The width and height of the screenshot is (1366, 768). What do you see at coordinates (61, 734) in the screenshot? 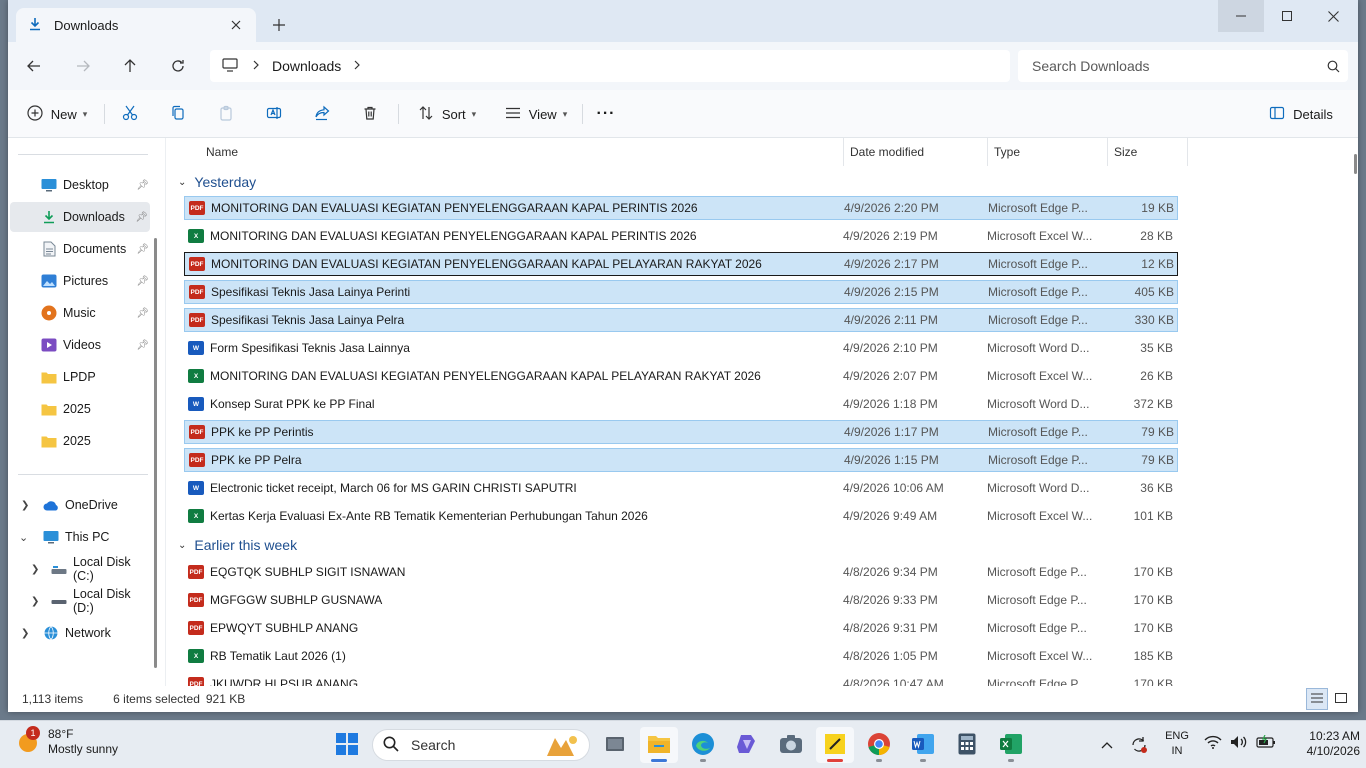
I see `weather-temp: 88°F` at bounding box center [61, 734].